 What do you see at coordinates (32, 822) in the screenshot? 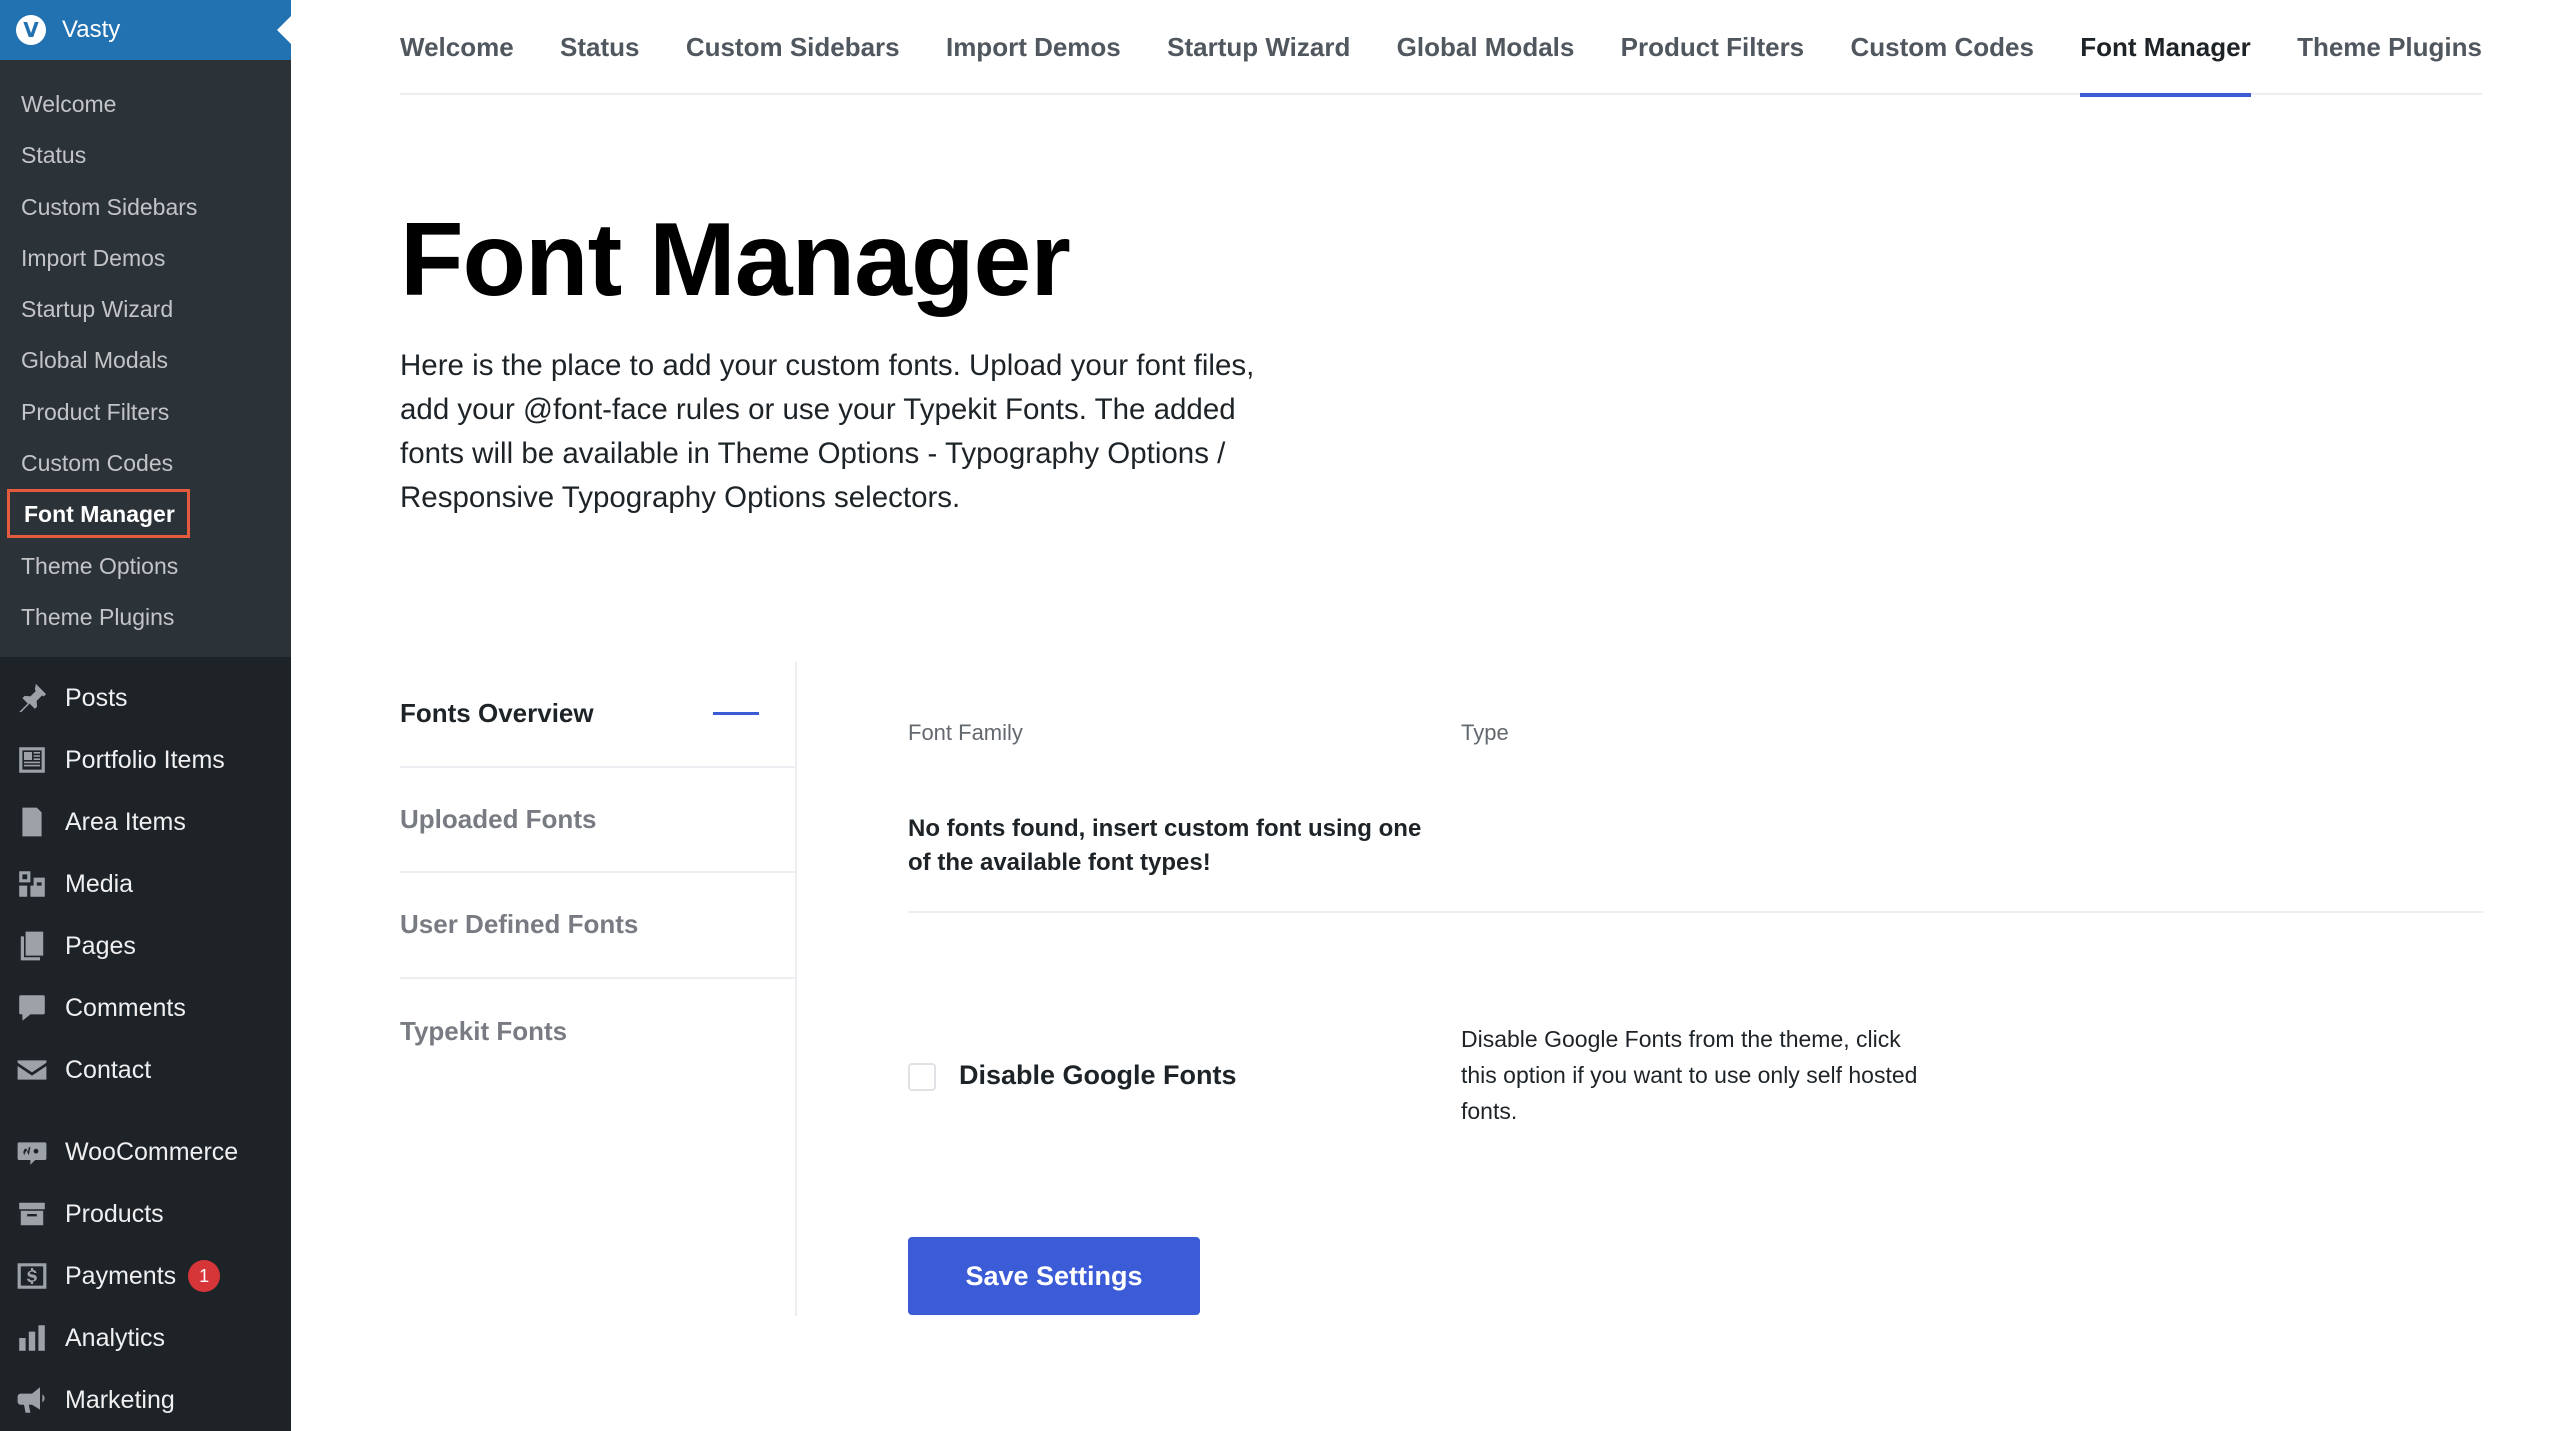
I see `document-icon` at bounding box center [32, 822].